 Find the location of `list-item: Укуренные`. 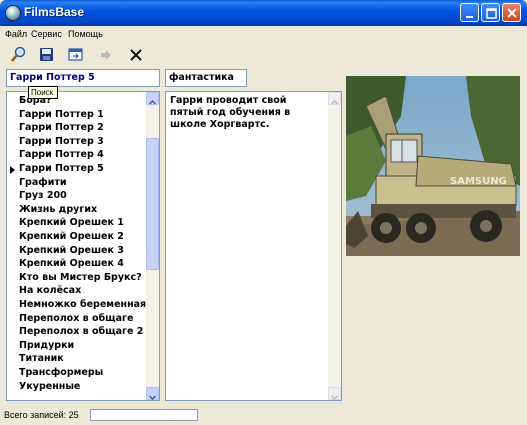

list-item: Укуренные is located at coordinates (49, 386).